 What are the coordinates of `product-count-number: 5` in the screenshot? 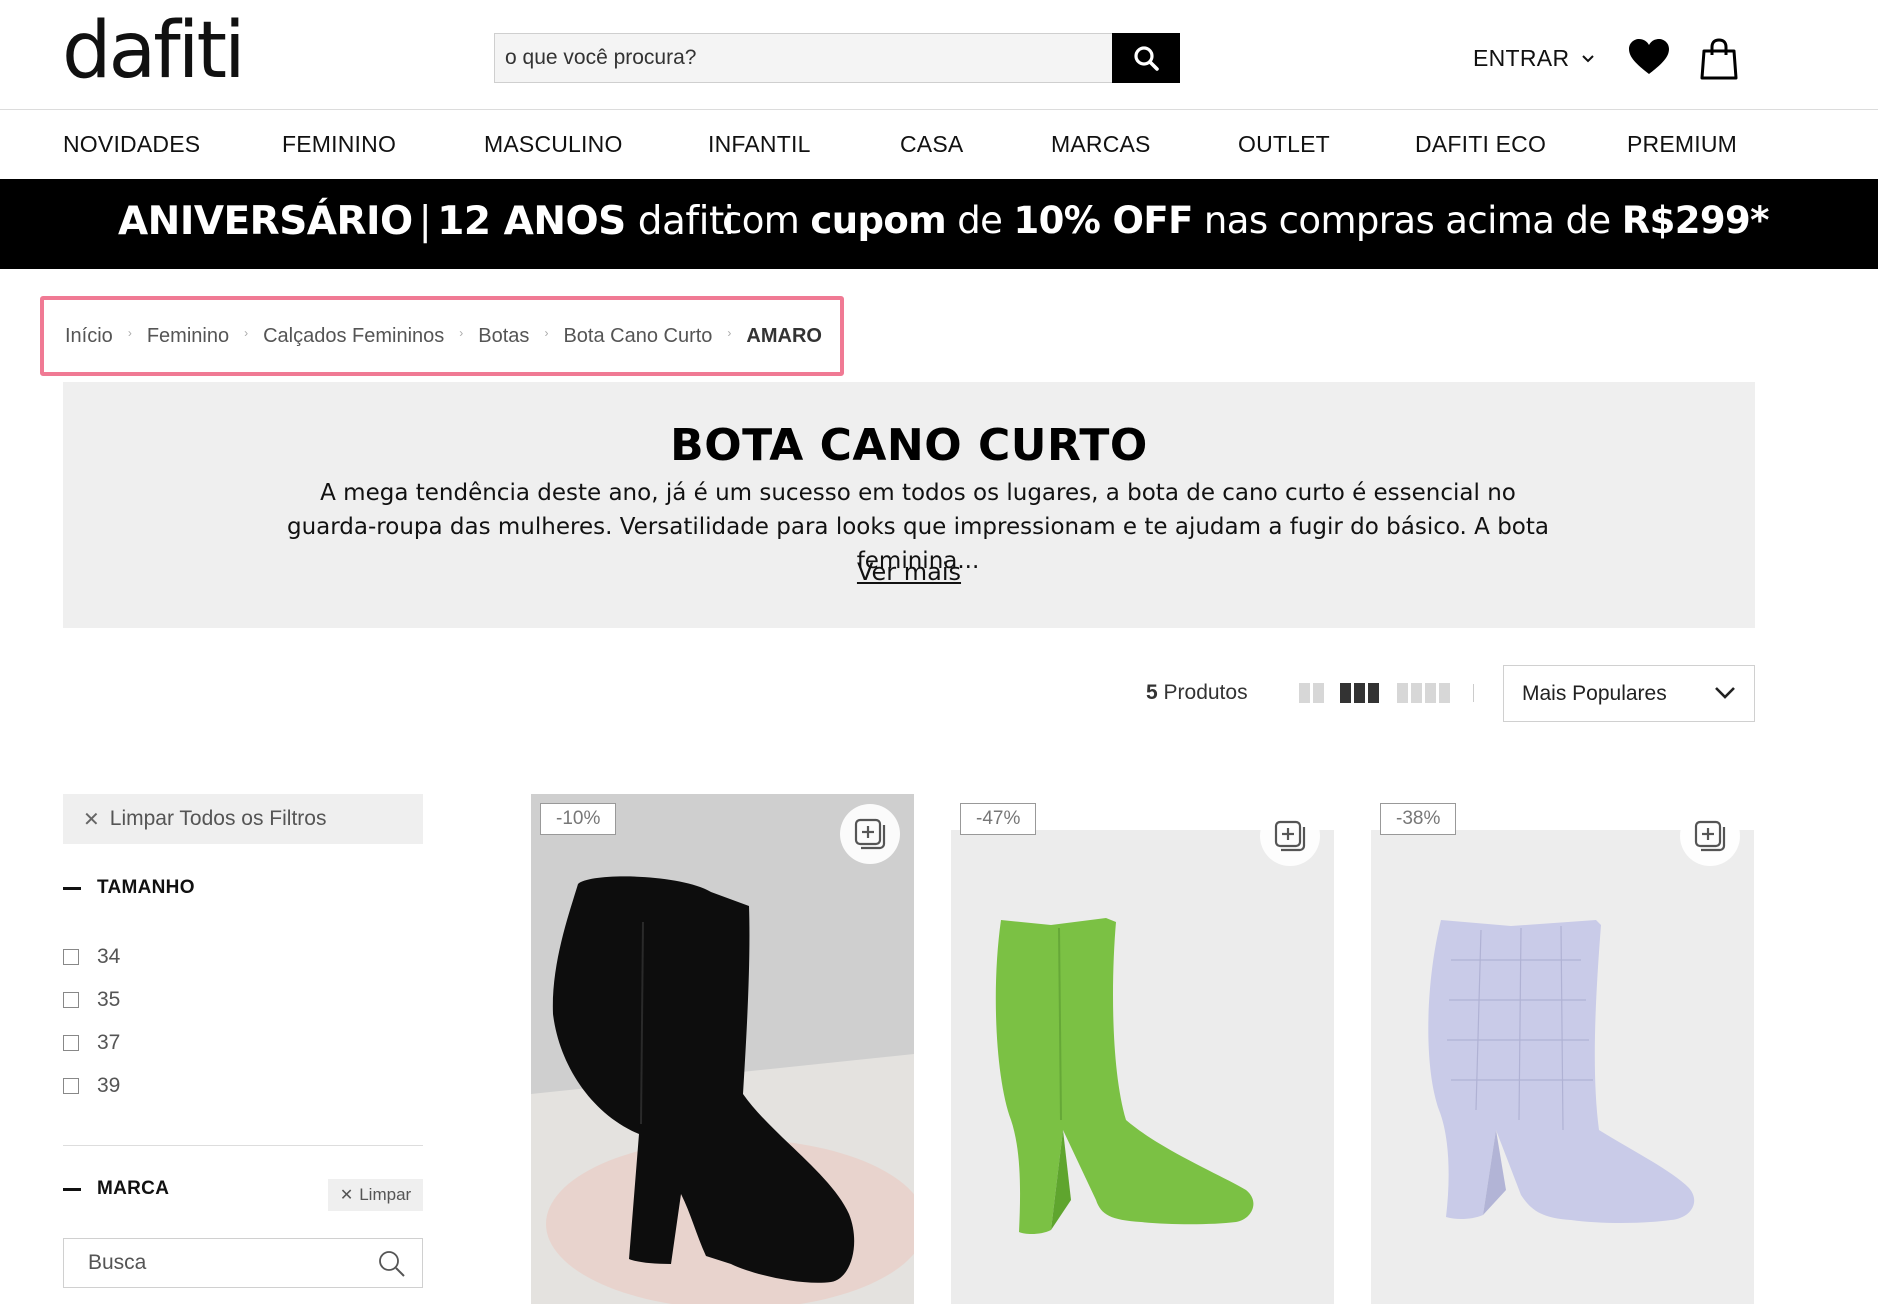 It's located at (1152, 692).